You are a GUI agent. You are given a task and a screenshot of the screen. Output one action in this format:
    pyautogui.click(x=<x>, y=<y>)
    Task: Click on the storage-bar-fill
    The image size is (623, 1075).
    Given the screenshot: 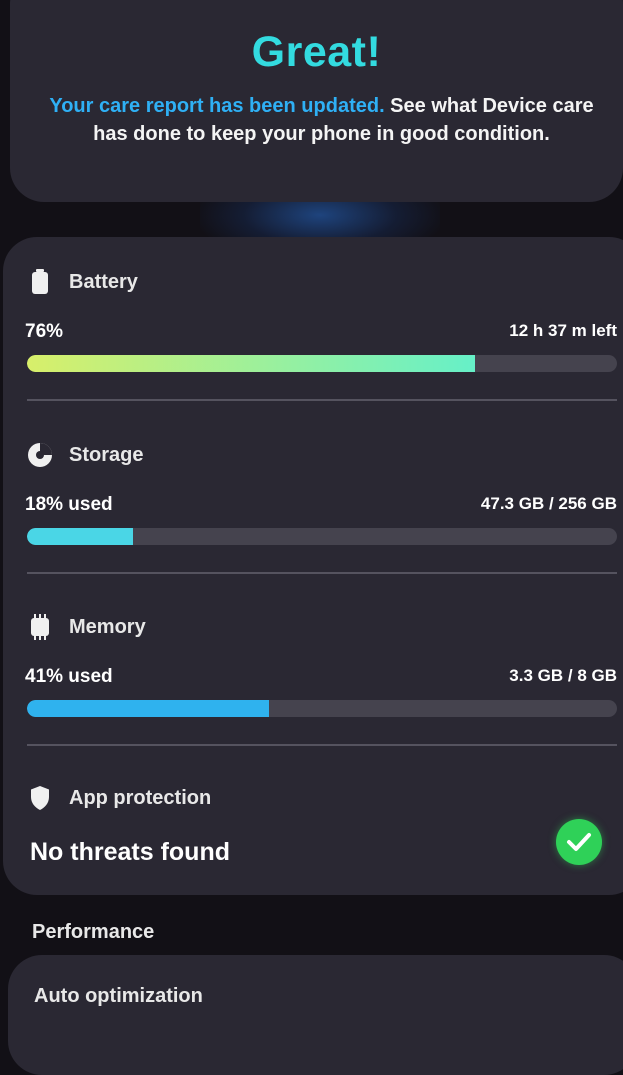 What is the action you would take?
    pyautogui.click(x=80, y=536)
    